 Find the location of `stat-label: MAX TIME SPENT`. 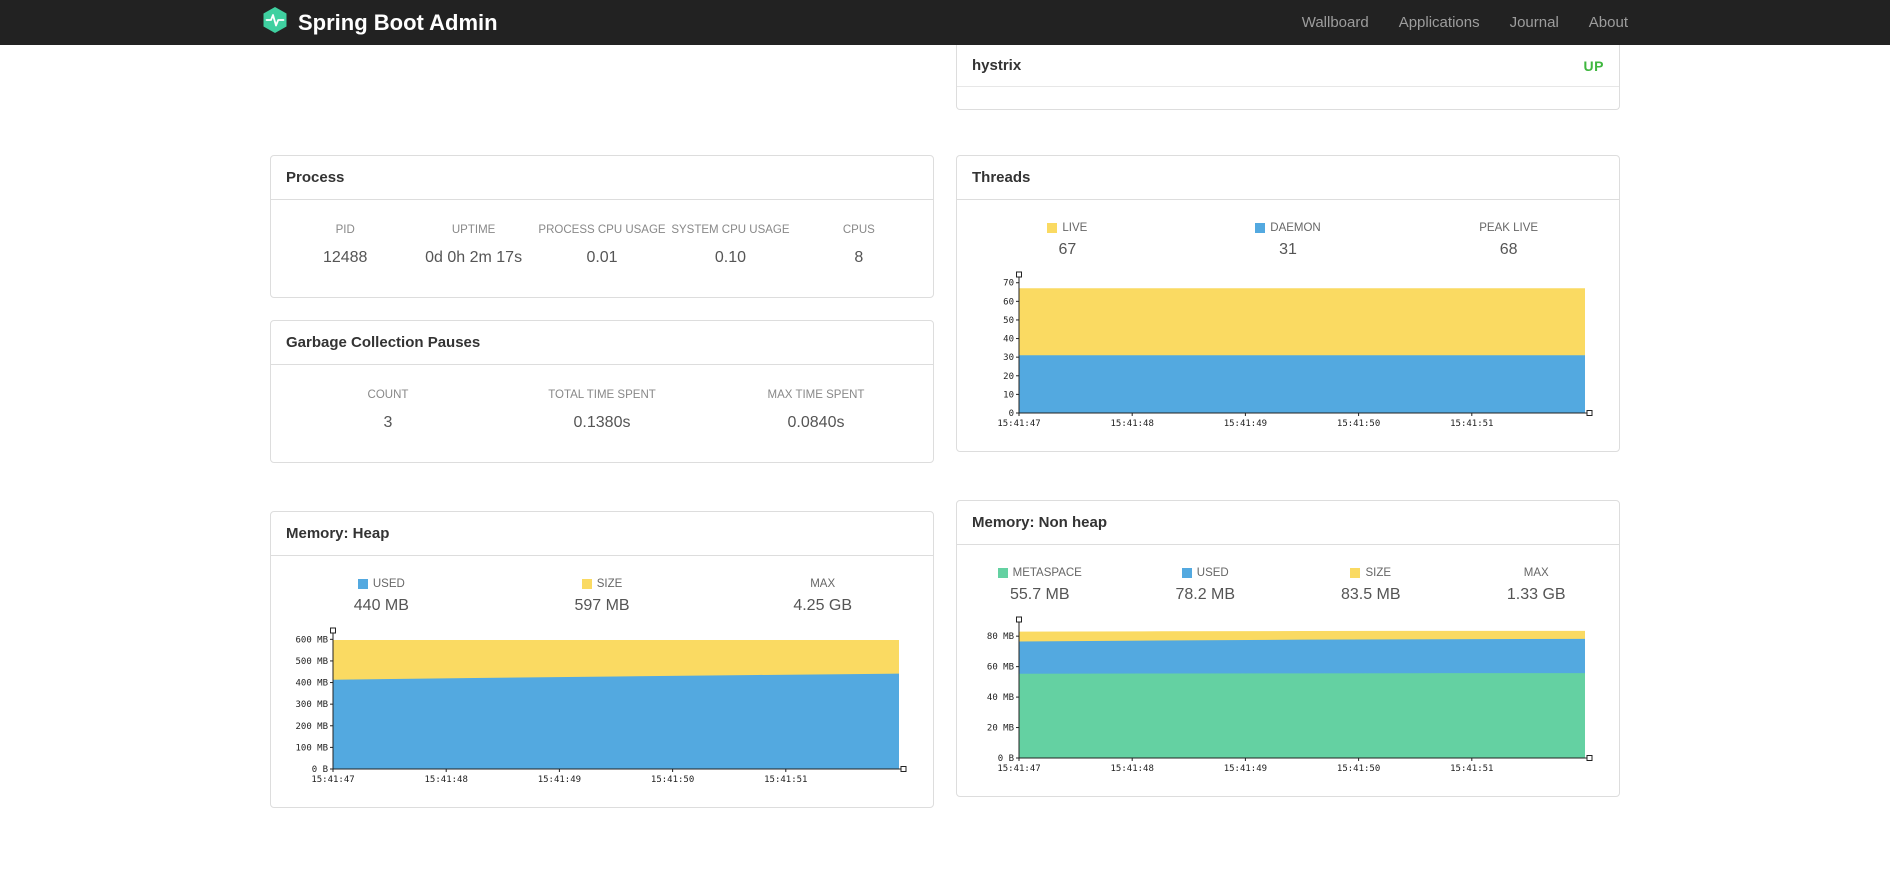

stat-label: MAX TIME SPENT is located at coordinates (816, 395).